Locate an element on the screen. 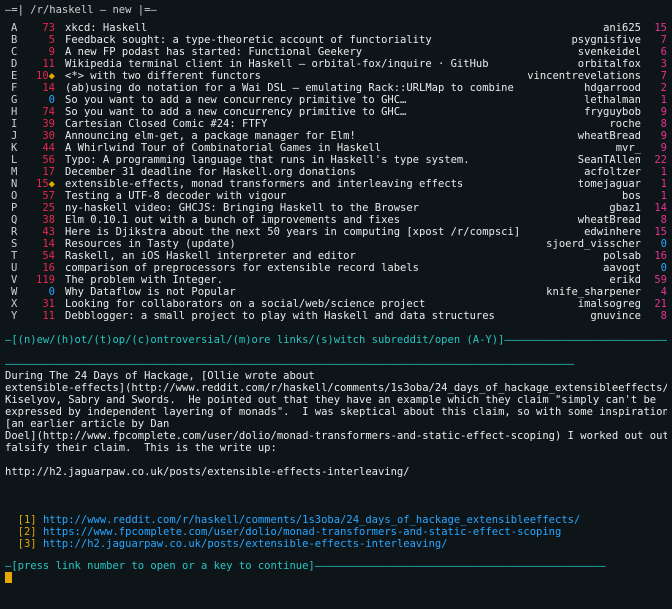 Image resolution: width=672 pixels, height=609 pixels. post-title: xkcd: Haskell is located at coordinates (300, 28).